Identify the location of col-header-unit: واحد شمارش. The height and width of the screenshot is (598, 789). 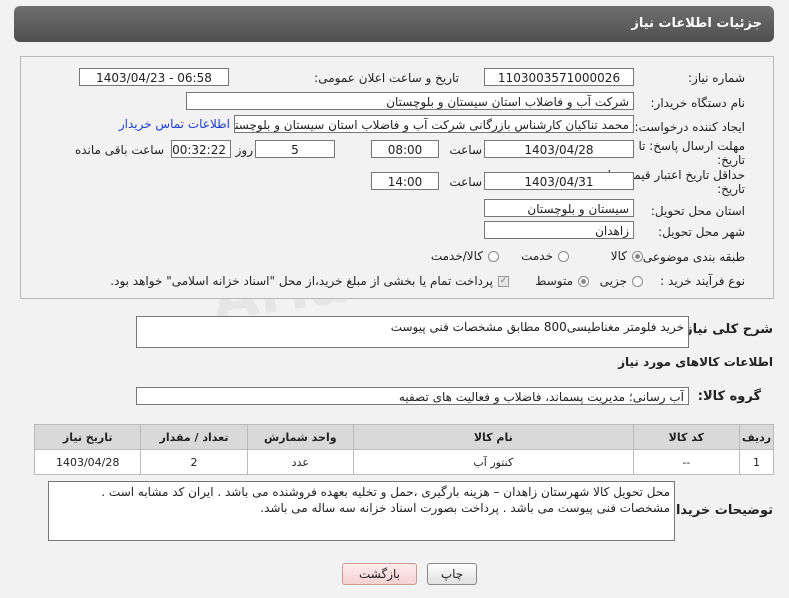
(300, 437).